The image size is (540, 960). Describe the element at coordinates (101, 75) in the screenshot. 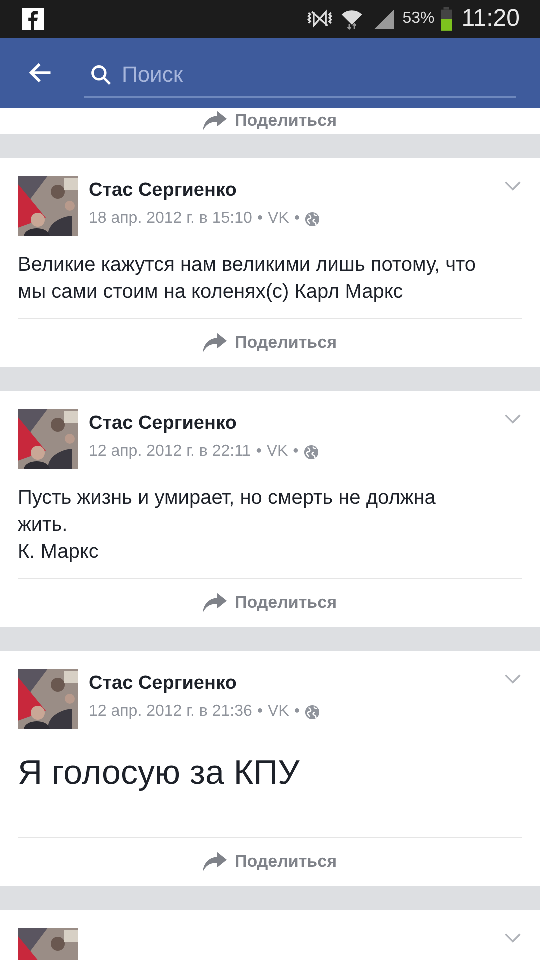

I see `search-icon` at that location.